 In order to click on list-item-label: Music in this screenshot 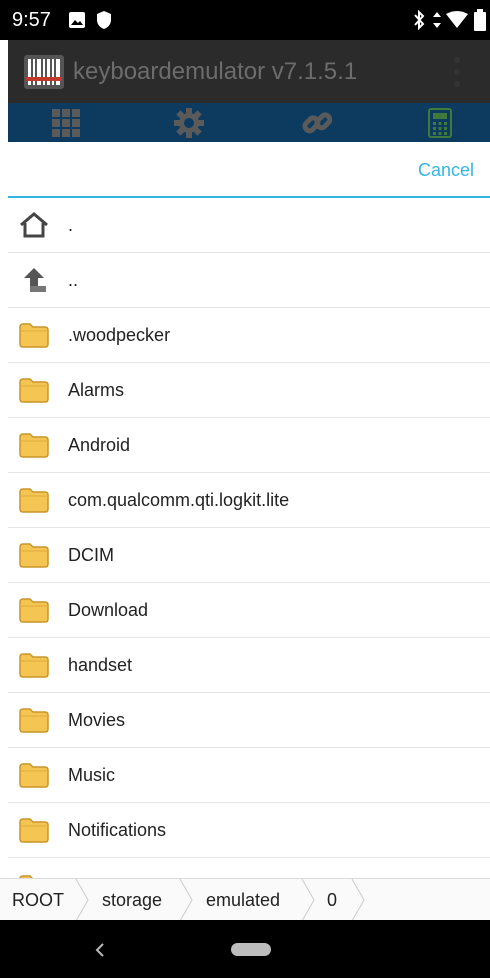, I will do `click(92, 775)`.